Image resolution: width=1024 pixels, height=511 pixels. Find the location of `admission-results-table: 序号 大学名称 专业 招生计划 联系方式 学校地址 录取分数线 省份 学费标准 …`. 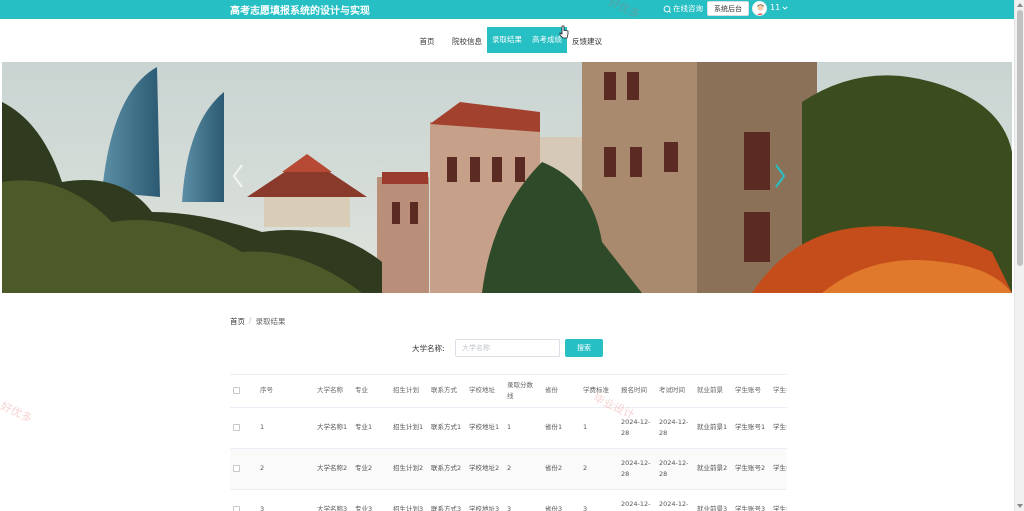

admission-results-table: 序号 大学名称 专业 招生计划 联系方式 学校地址 录取分数线 省份 学费标准 … is located at coordinates (508, 442).